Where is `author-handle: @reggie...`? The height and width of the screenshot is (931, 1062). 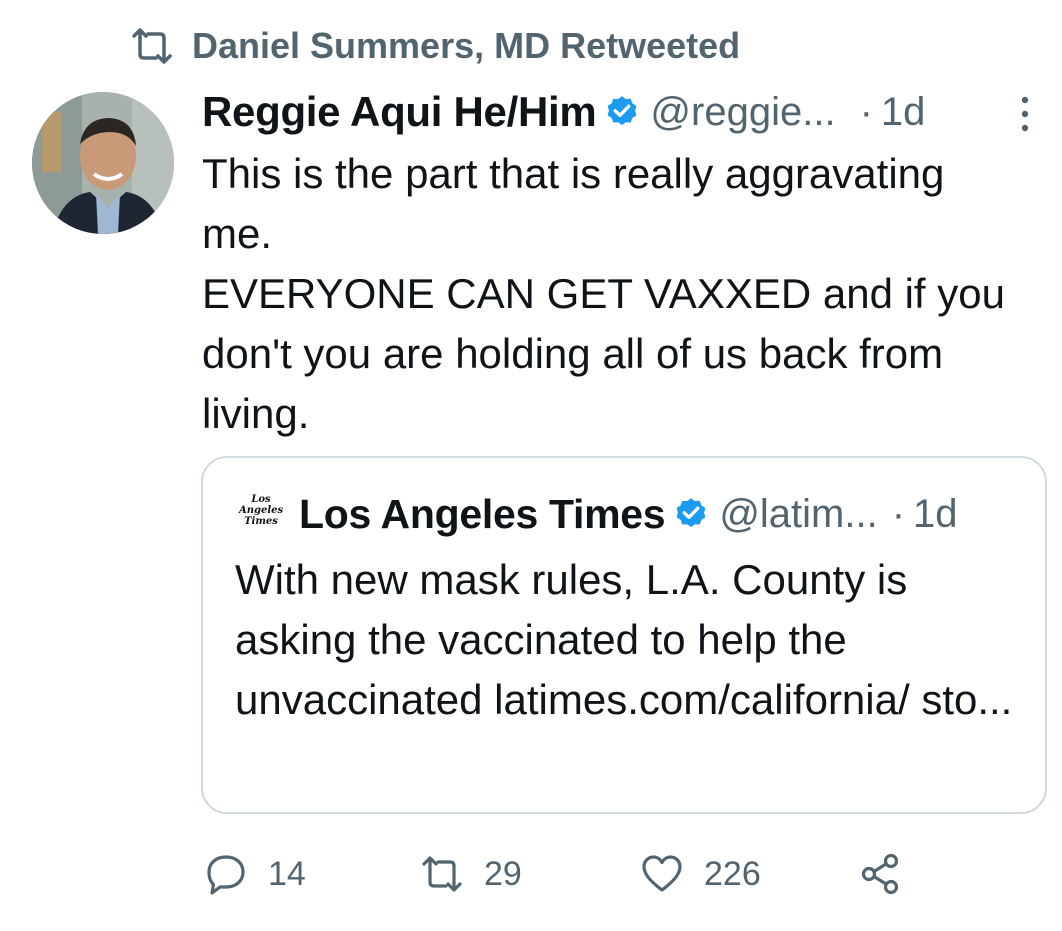
author-handle: @reggie... is located at coordinates (742, 112).